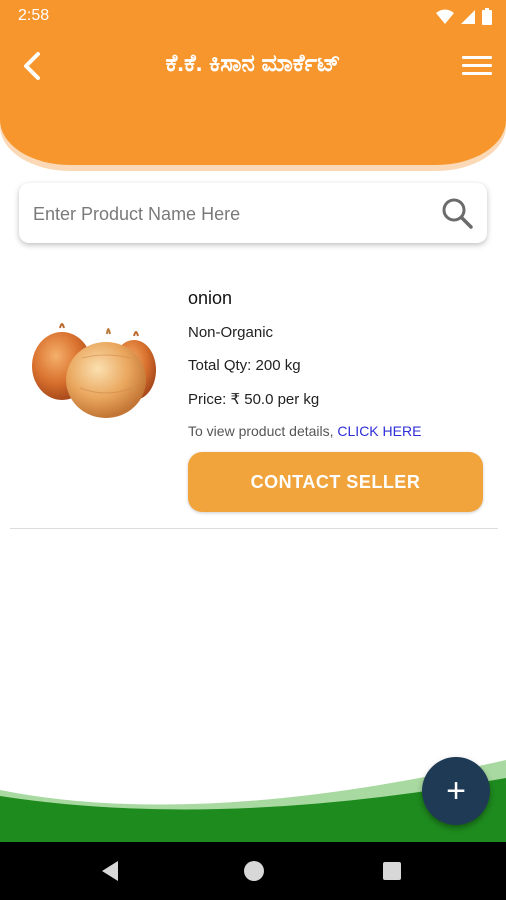 The height and width of the screenshot is (900, 506). I want to click on divider, so click(254, 528).